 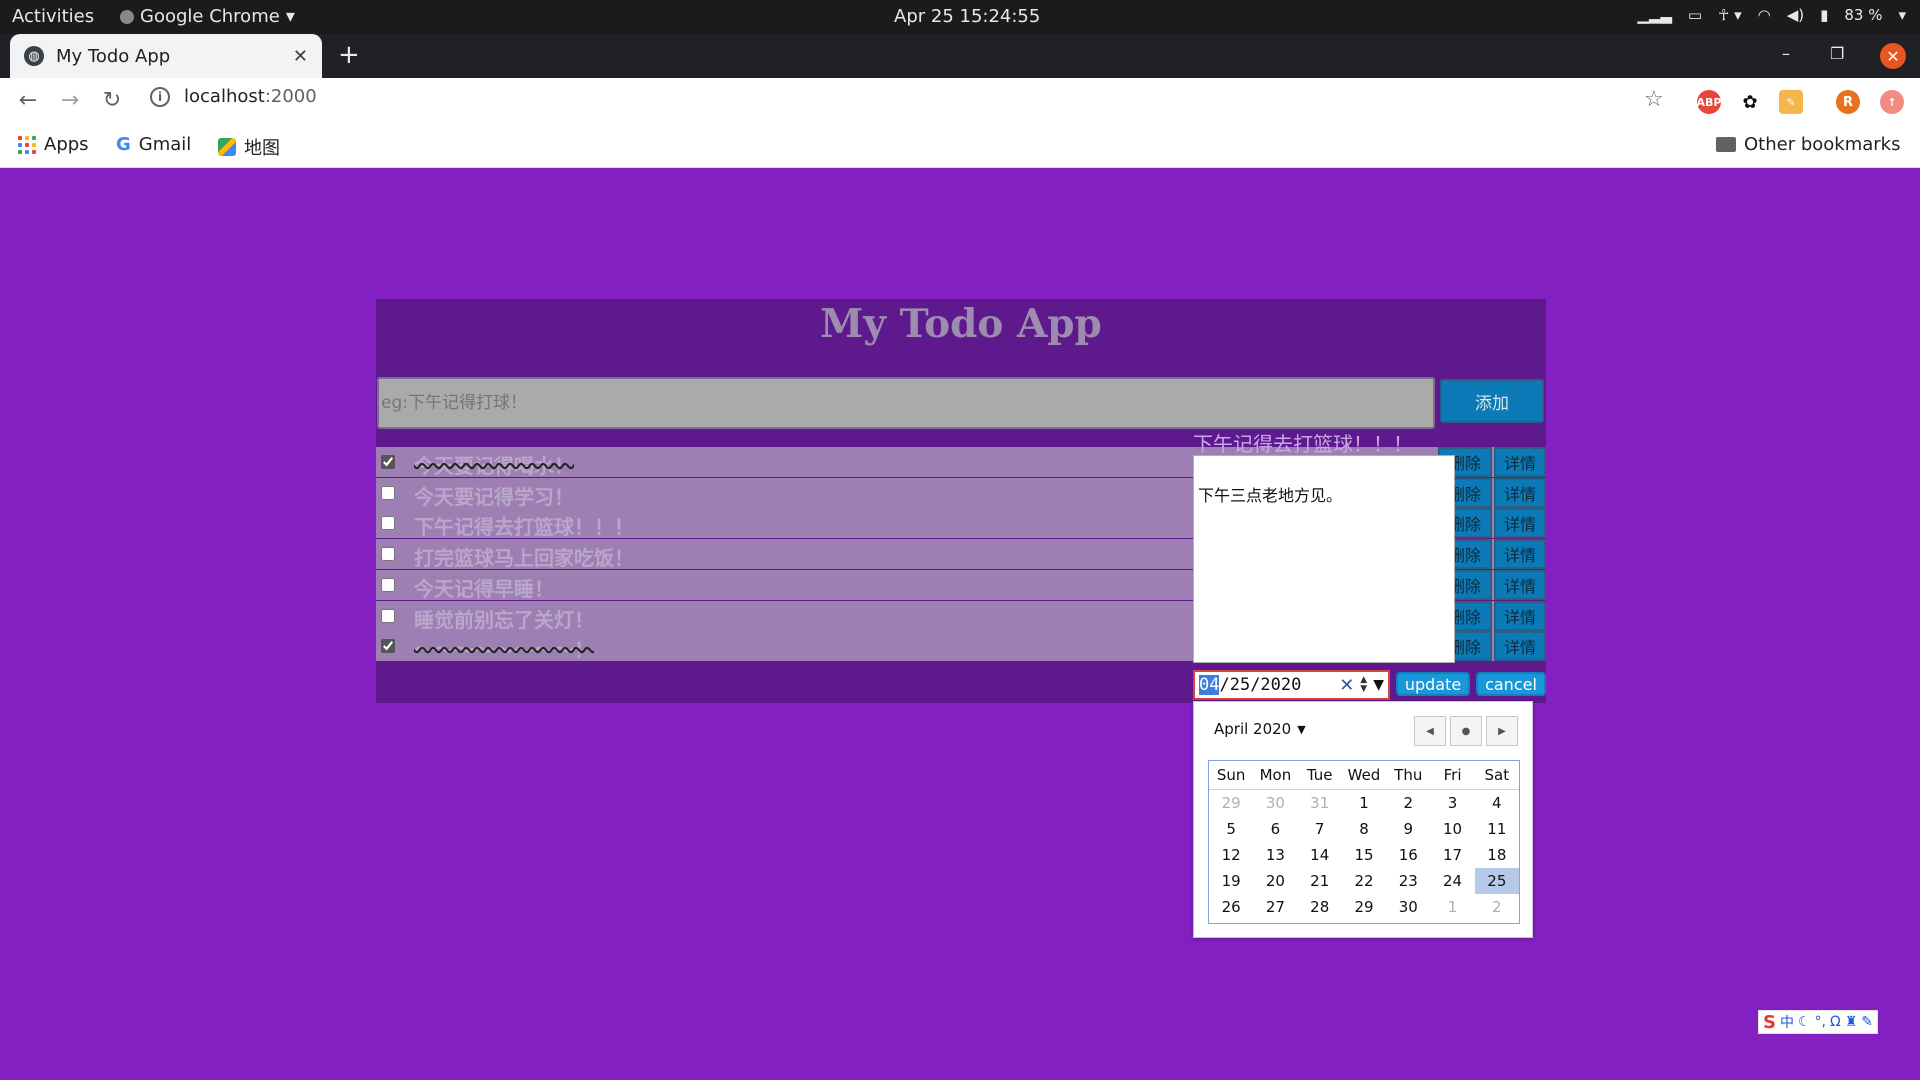 What do you see at coordinates (1709, 102) in the screenshot?
I see `adblock-plus-icon: ABP` at bounding box center [1709, 102].